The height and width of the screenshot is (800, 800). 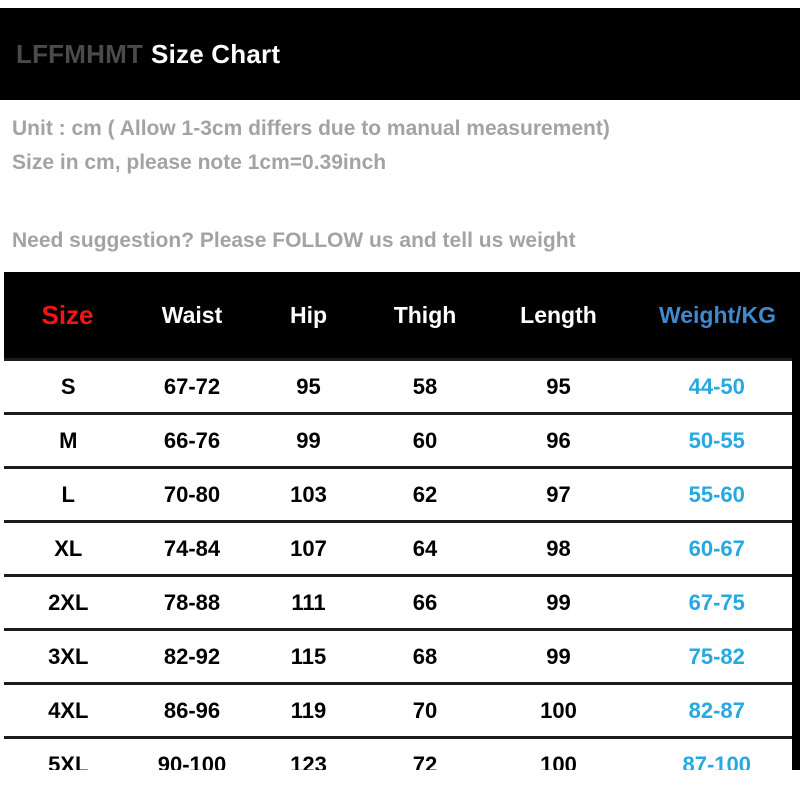 I want to click on cell-thigh: 64, so click(x=425, y=548).